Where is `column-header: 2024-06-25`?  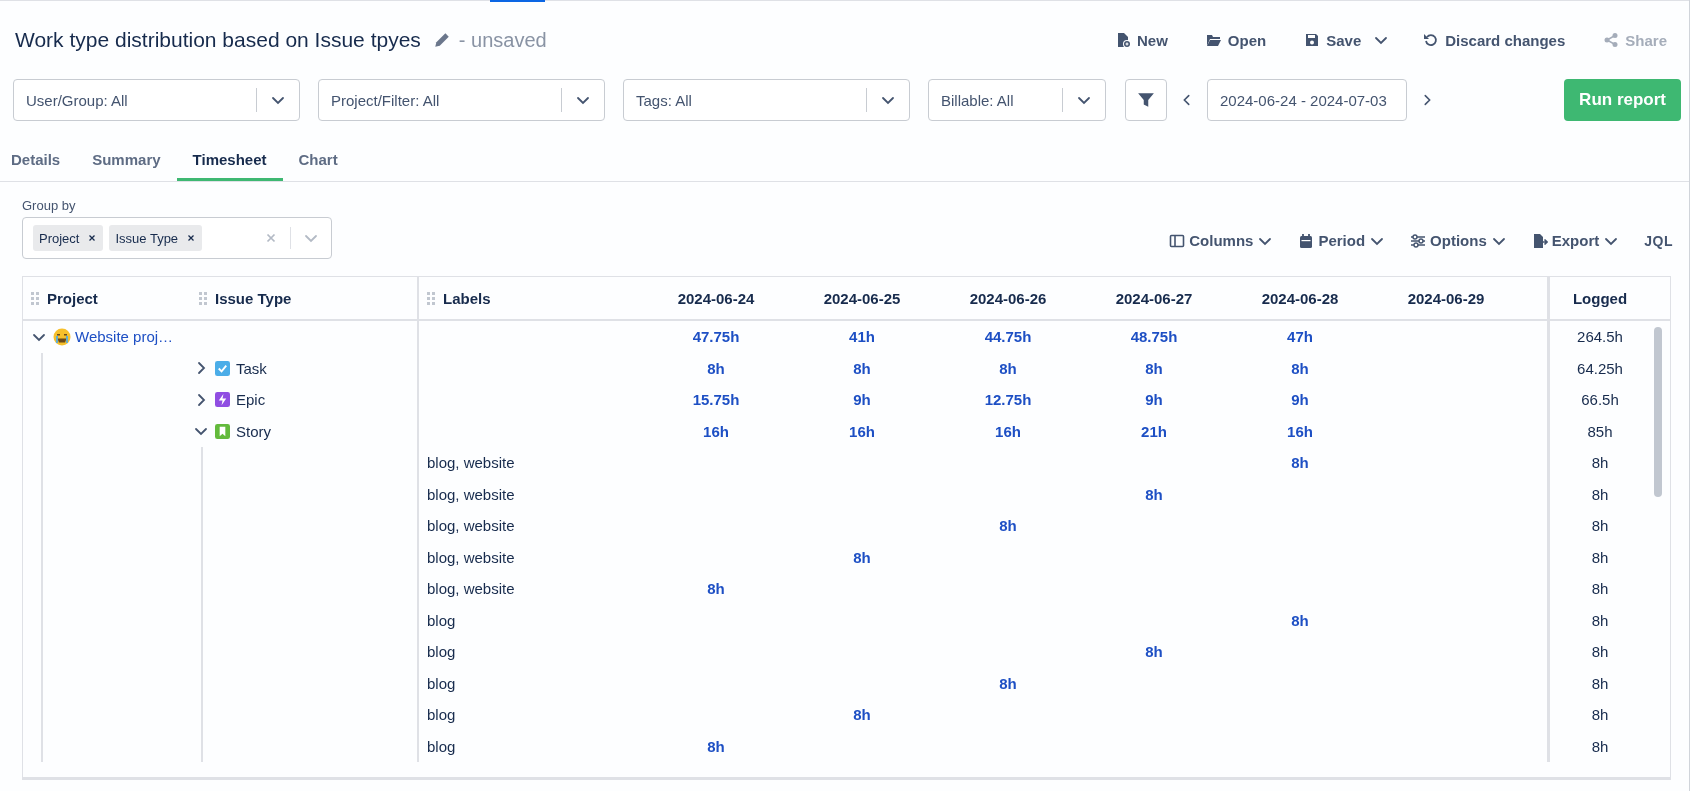
column-header: 2024-06-25 is located at coordinates (862, 298).